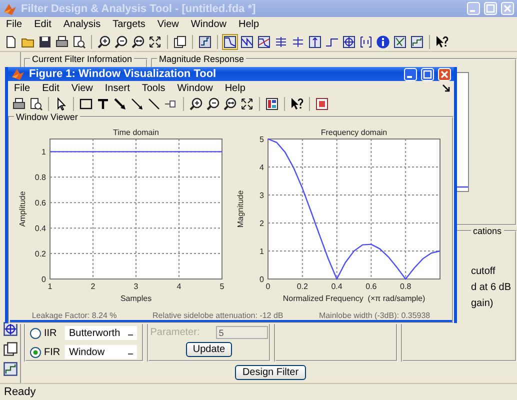 This screenshot has width=517, height=400. I want to click on close-button, so click(444, 74).